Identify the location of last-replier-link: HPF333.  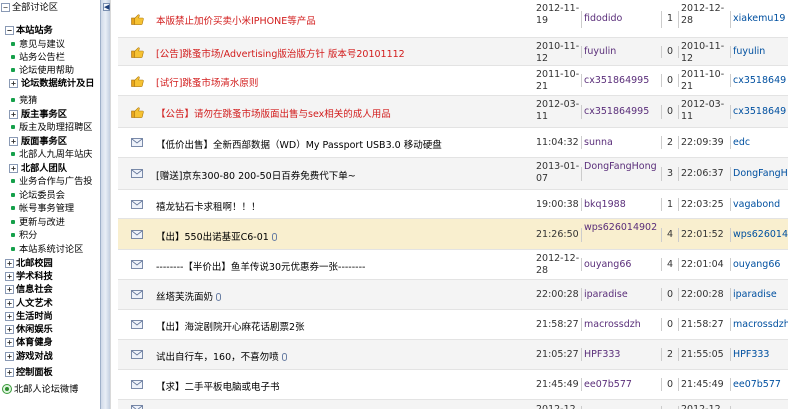
(760, 354).